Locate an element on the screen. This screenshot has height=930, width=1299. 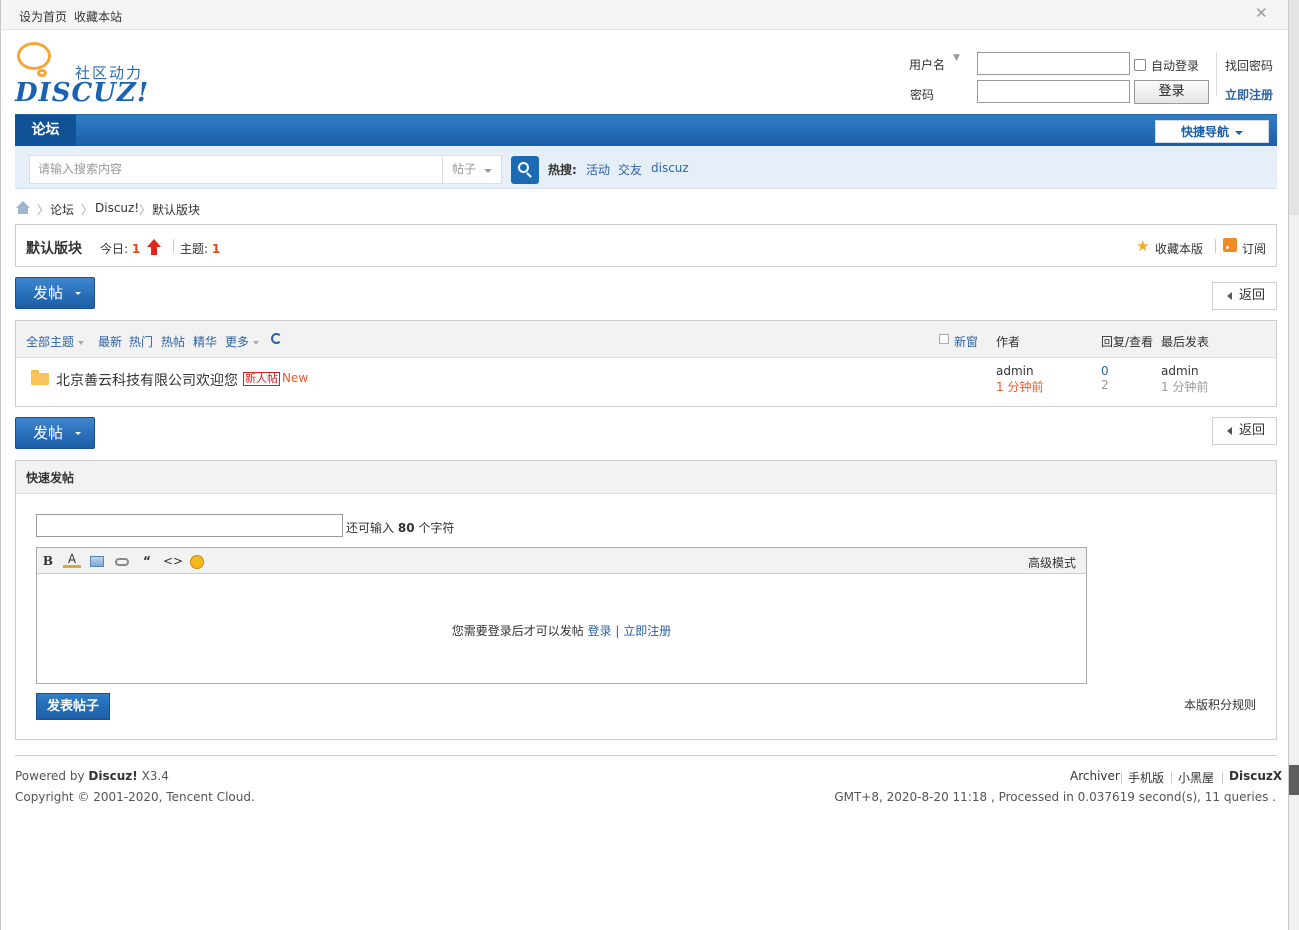
search-type-select: 帖子 is located at coordinates (472, 169).